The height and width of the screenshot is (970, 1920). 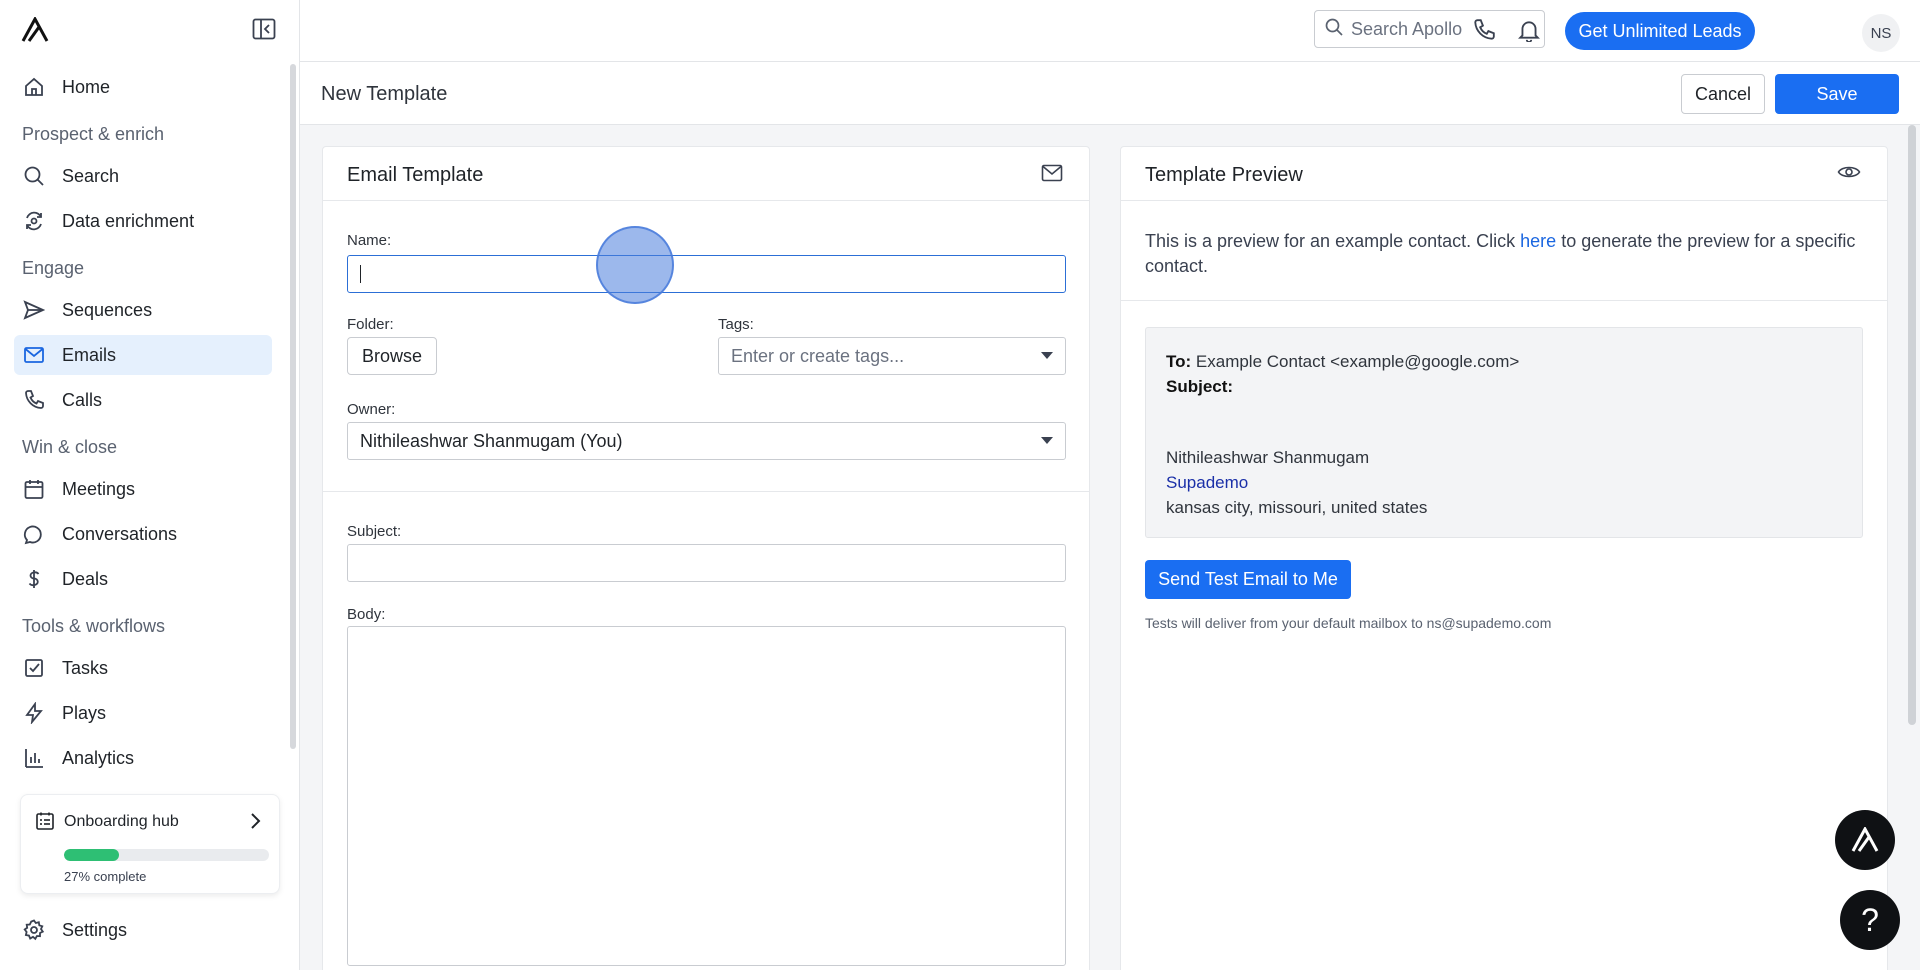 I want to click on section-tools-workflows: Tools & workflows, so click(x=94, y=626).